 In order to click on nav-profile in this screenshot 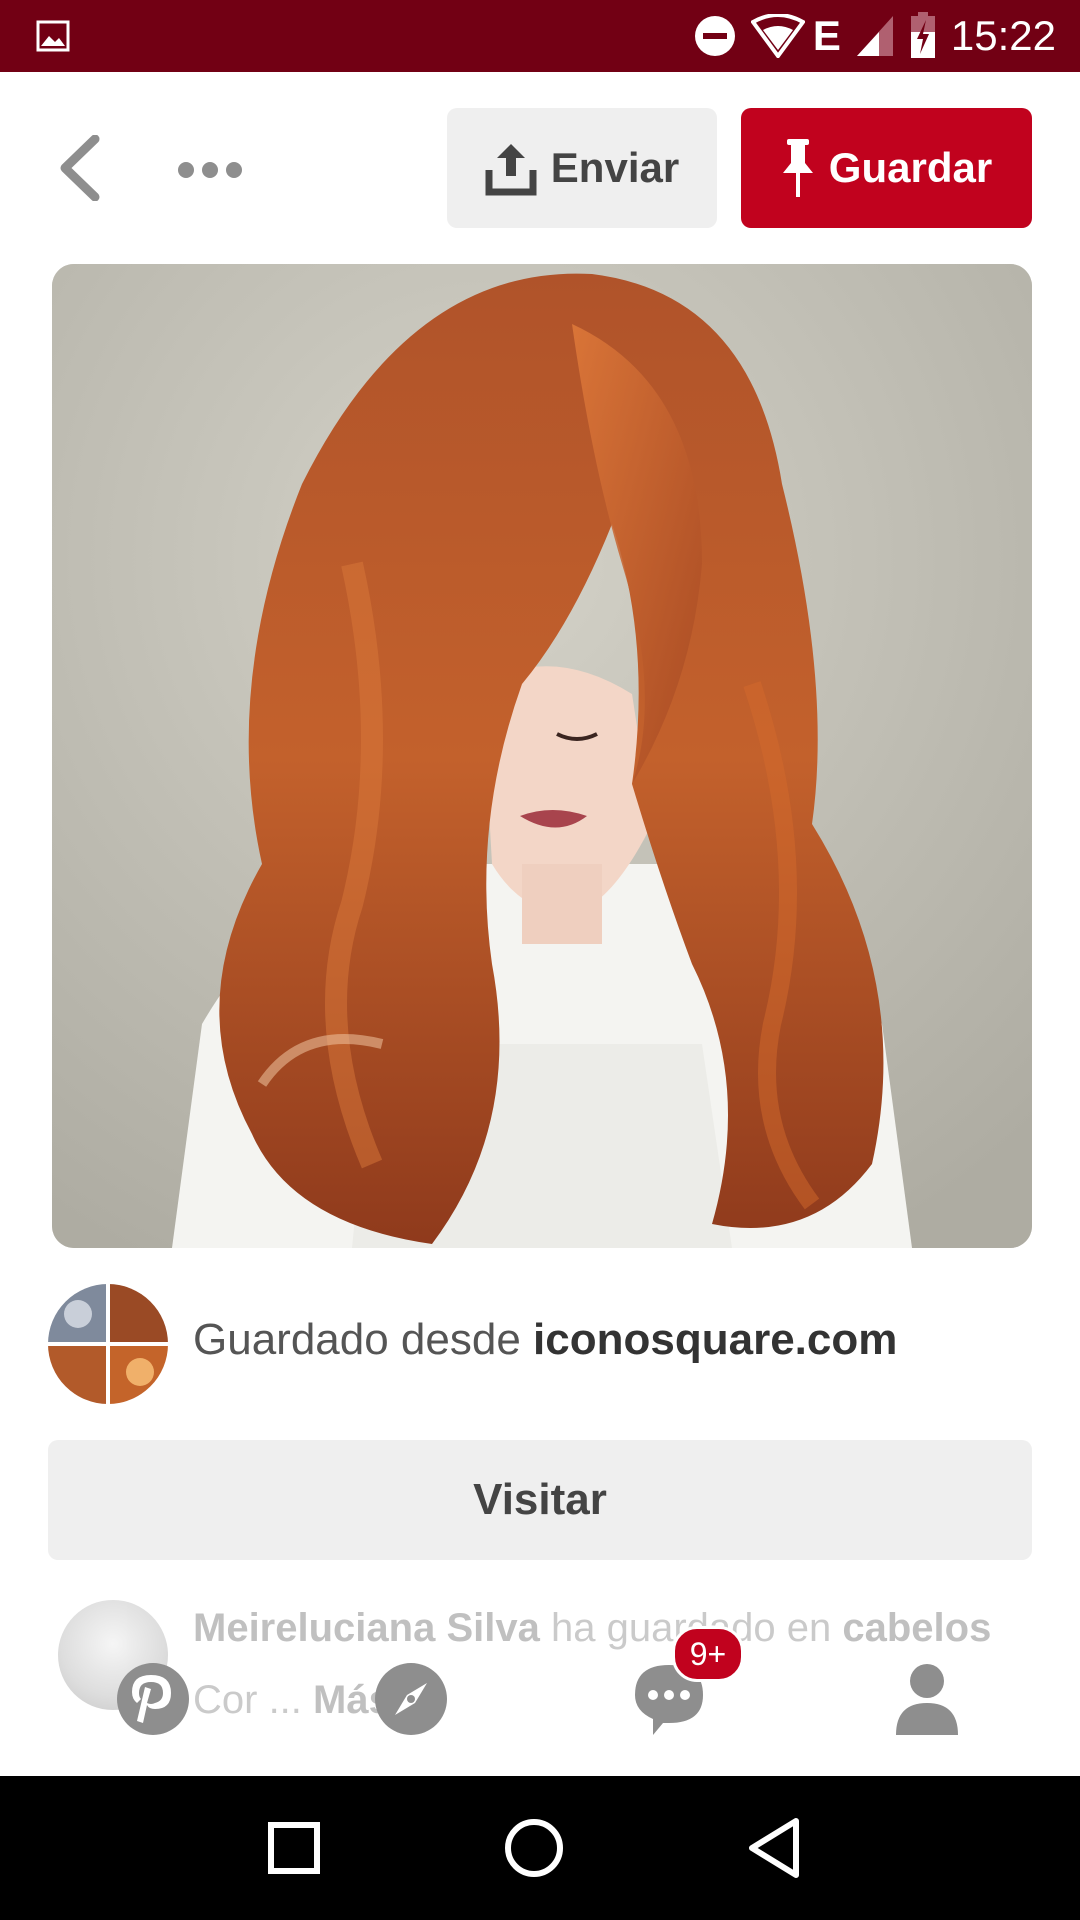, I will do `click(927, 1699)`.